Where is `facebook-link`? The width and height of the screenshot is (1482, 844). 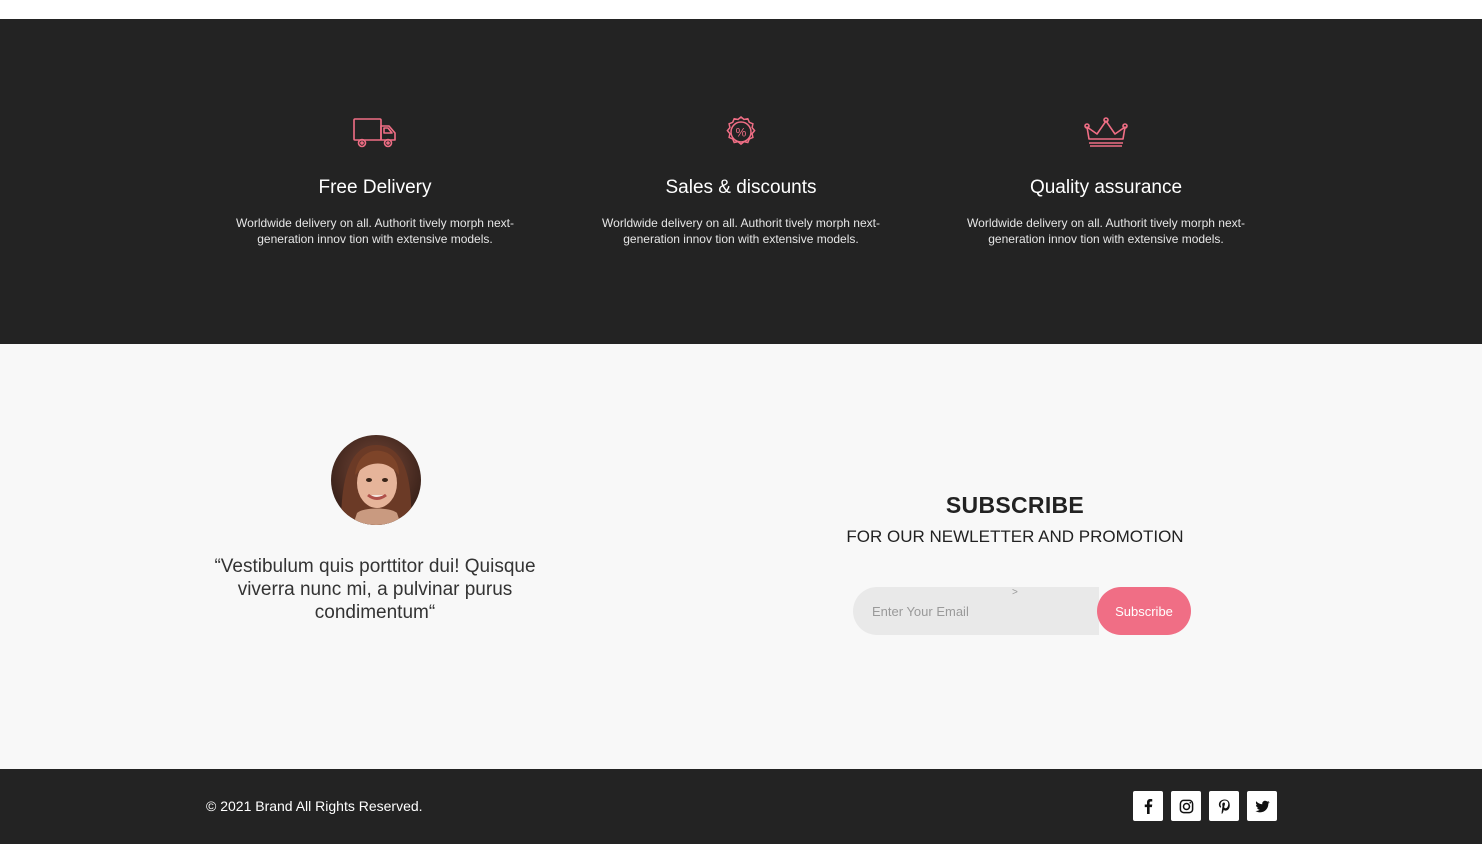
facebook-link is located at coordinates (1148, 806).